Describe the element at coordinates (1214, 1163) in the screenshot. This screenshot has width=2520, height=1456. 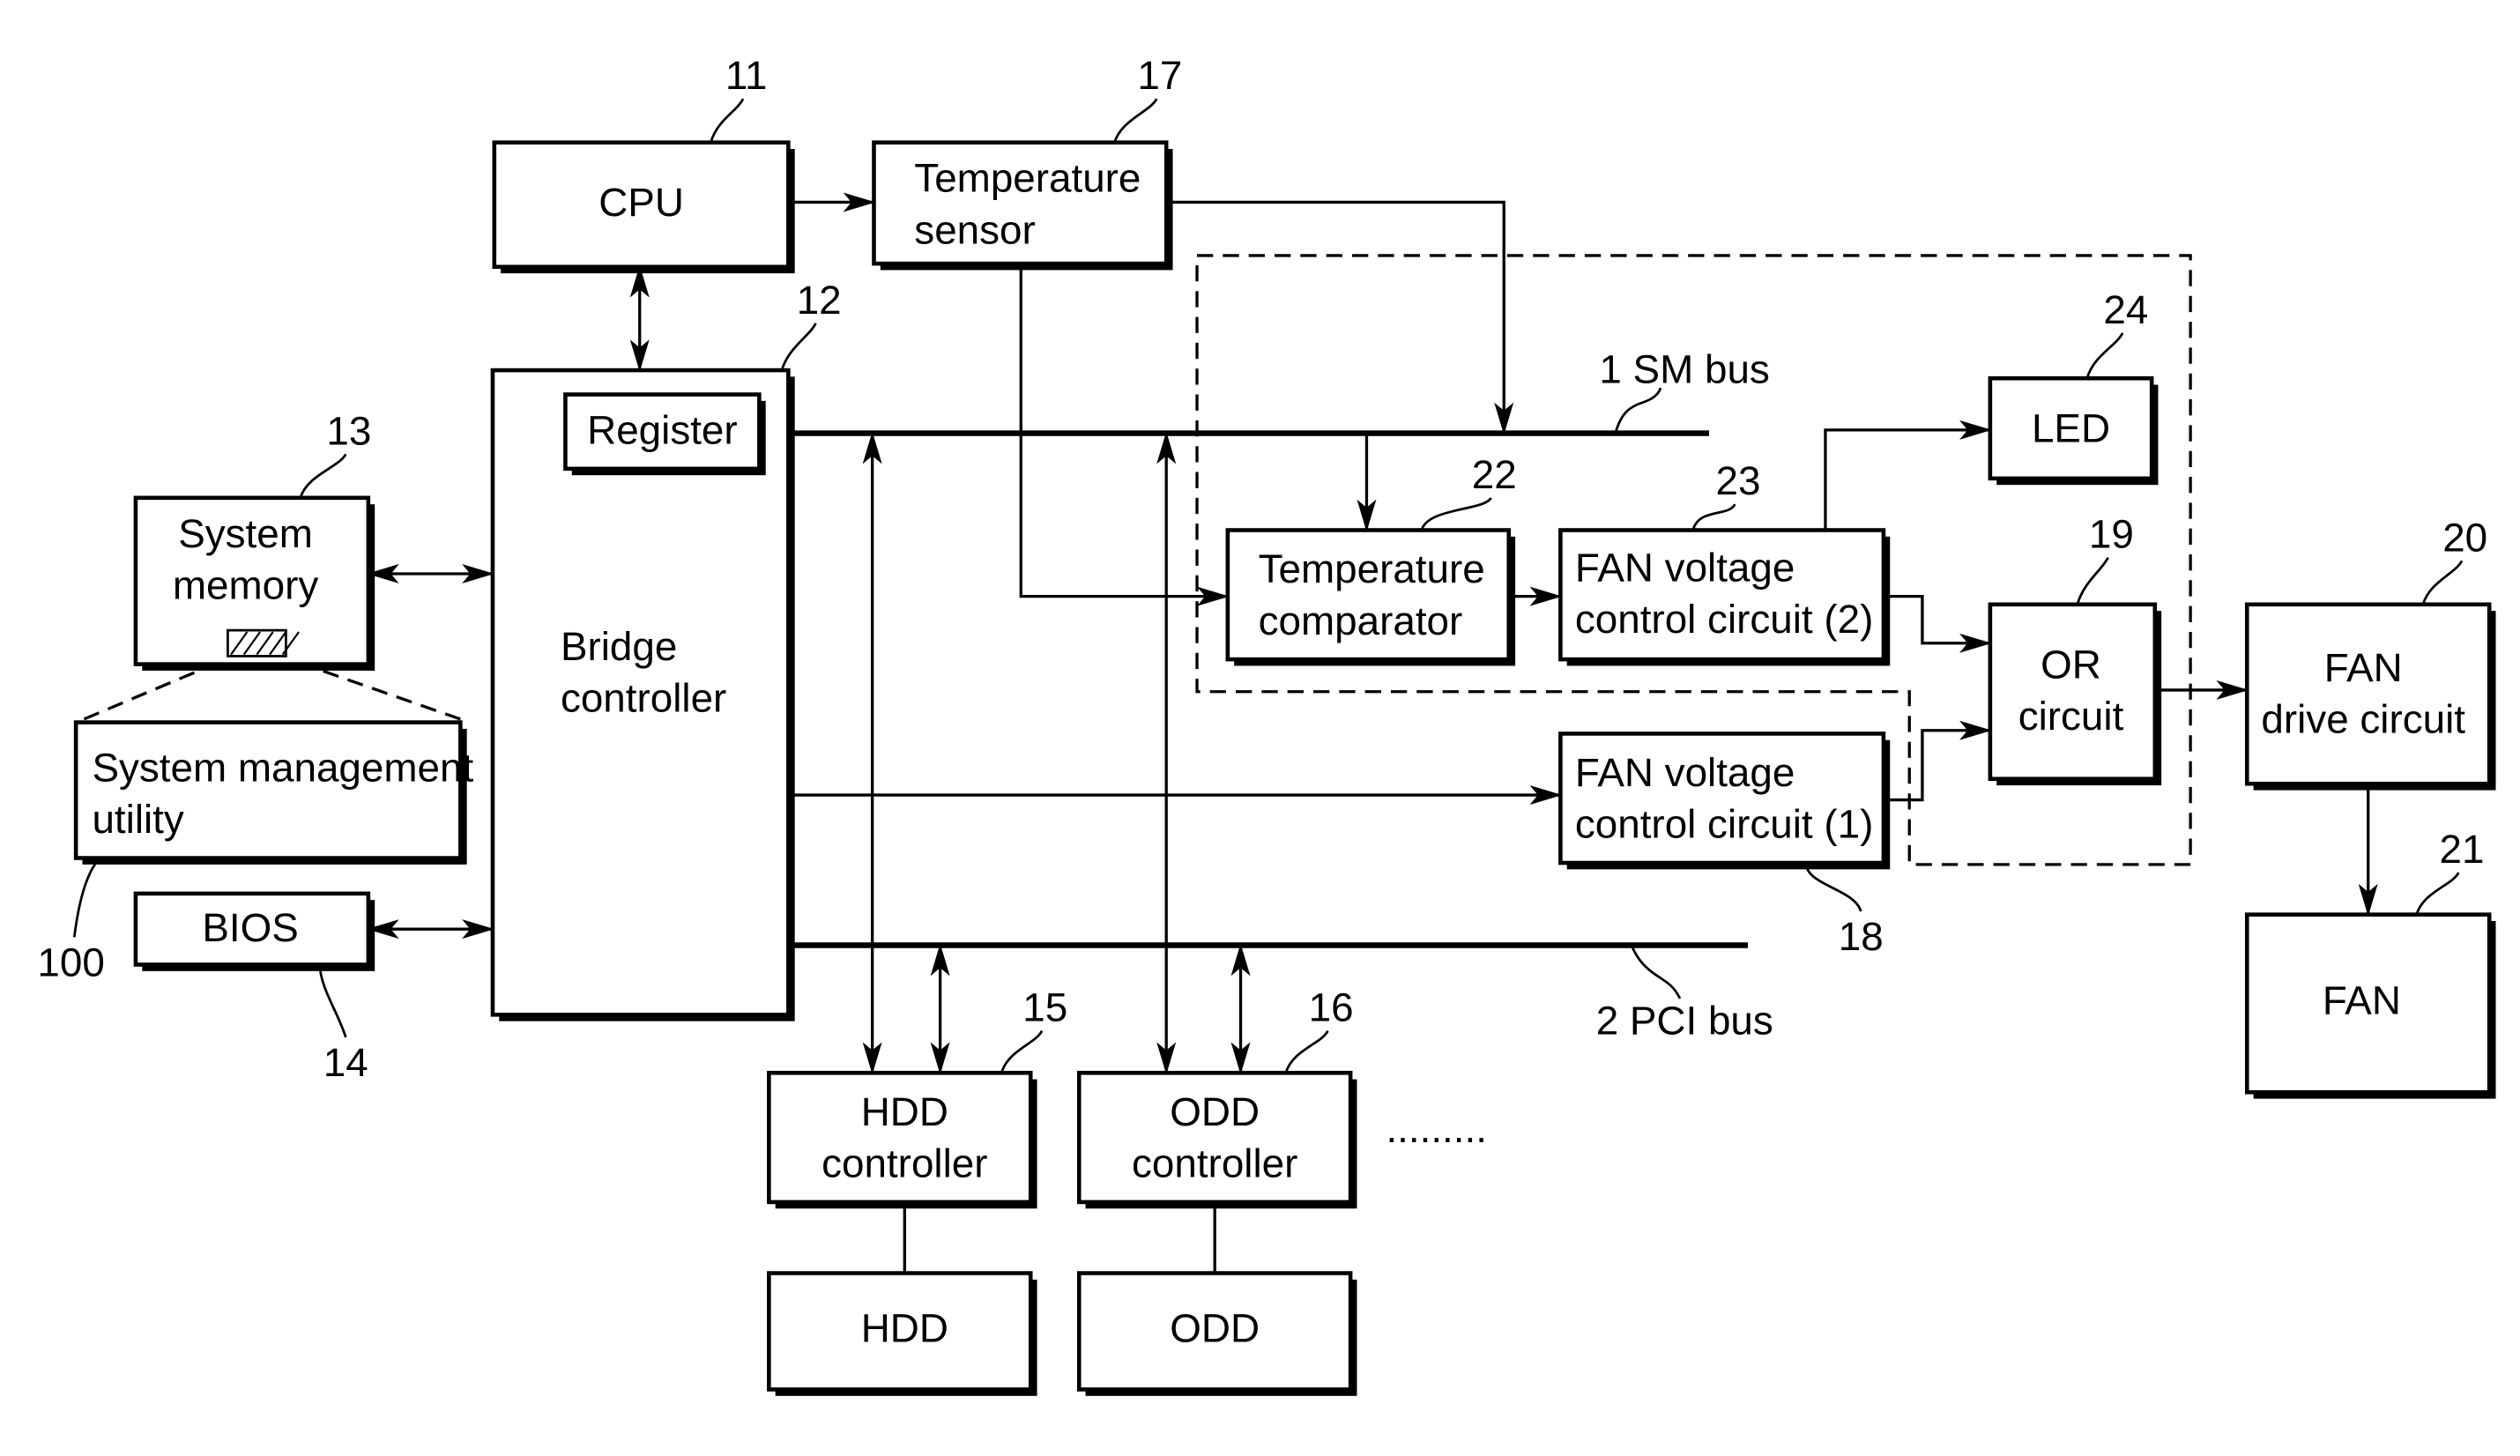
I see `oddctl-label-line: controller` at that location.